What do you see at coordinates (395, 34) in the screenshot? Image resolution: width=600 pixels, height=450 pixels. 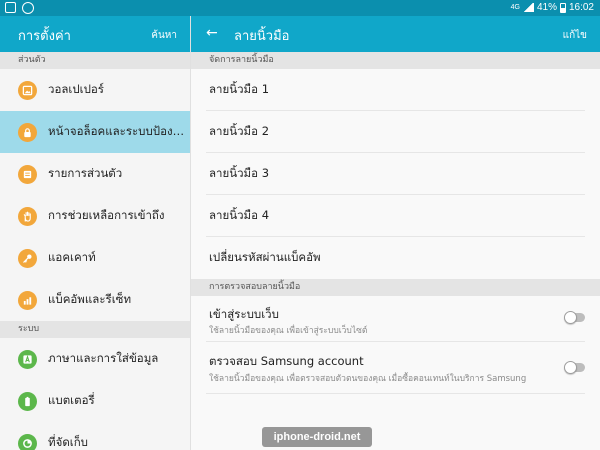 I see `fingerprint-header: ← ลายนิ้วมือ แก้ไข` at bounding box center [395, 34].